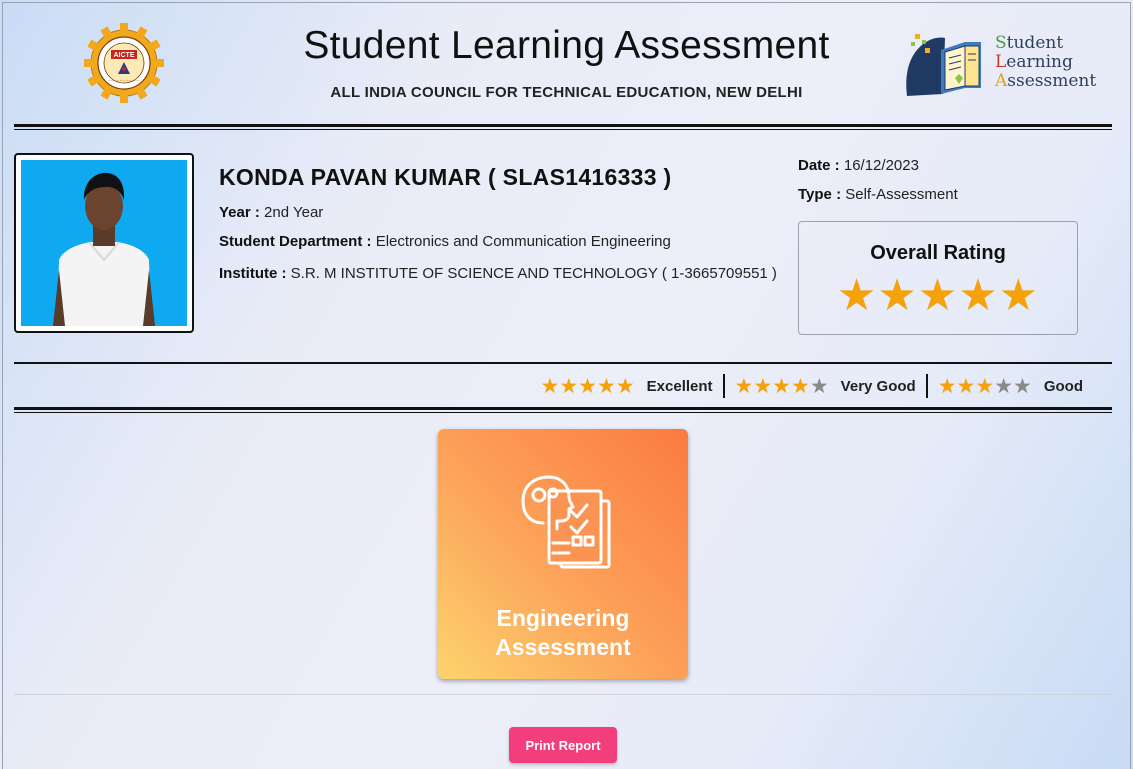  I want to click on print-report-button: Print Report, so click(563, 745).